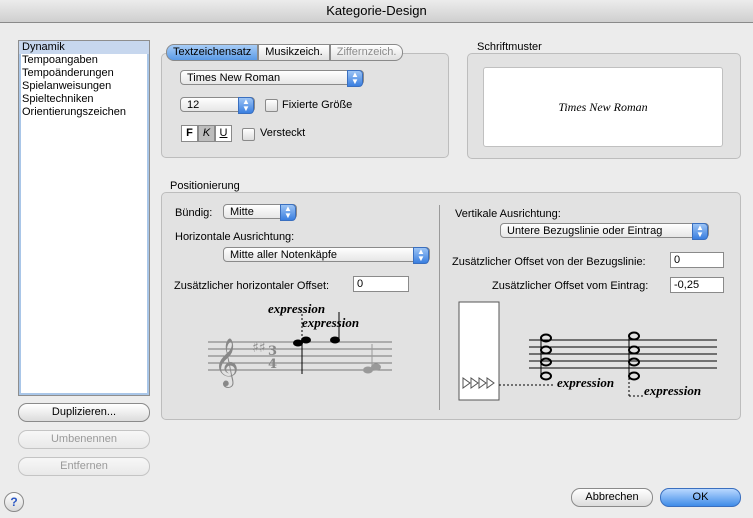 This screenshot has height=518, width=753. Describe the element at coordinates (439, 307) in the screenshot. I see `section-divider` at that location.